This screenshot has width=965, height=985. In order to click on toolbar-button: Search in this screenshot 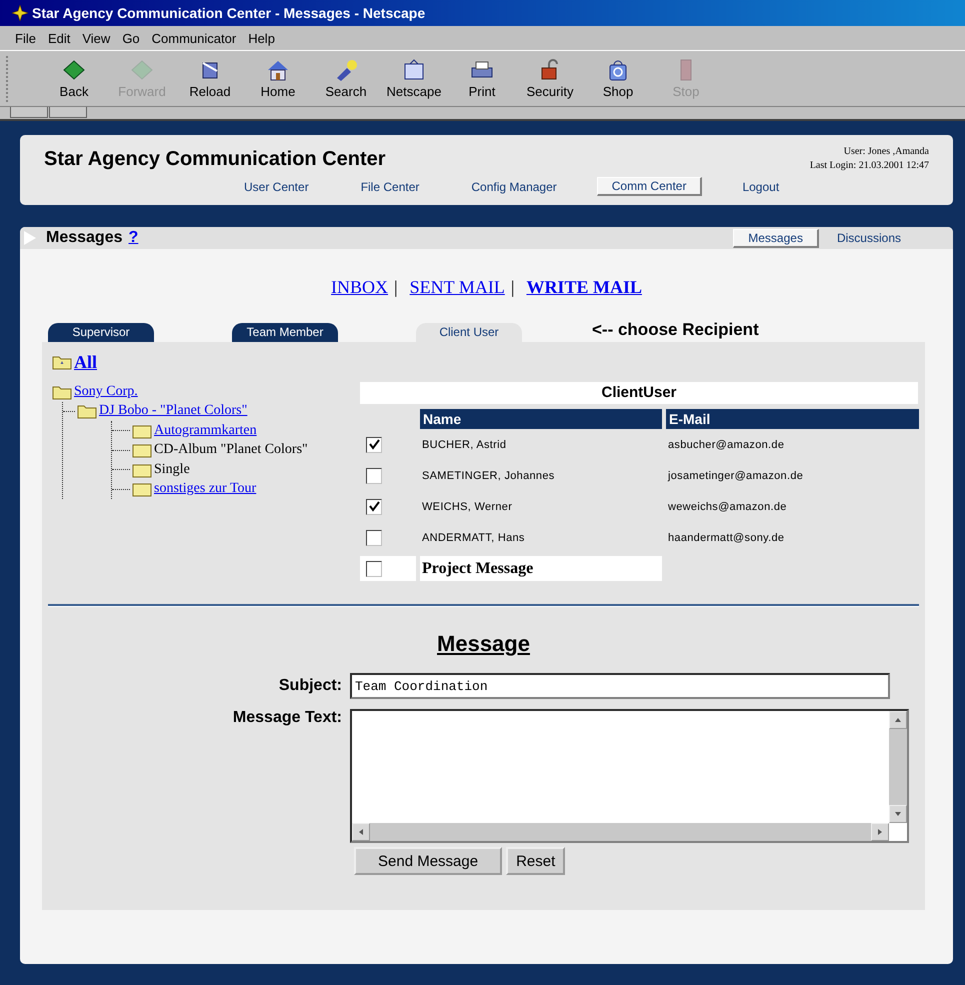, I will do `click(346, 78)`.